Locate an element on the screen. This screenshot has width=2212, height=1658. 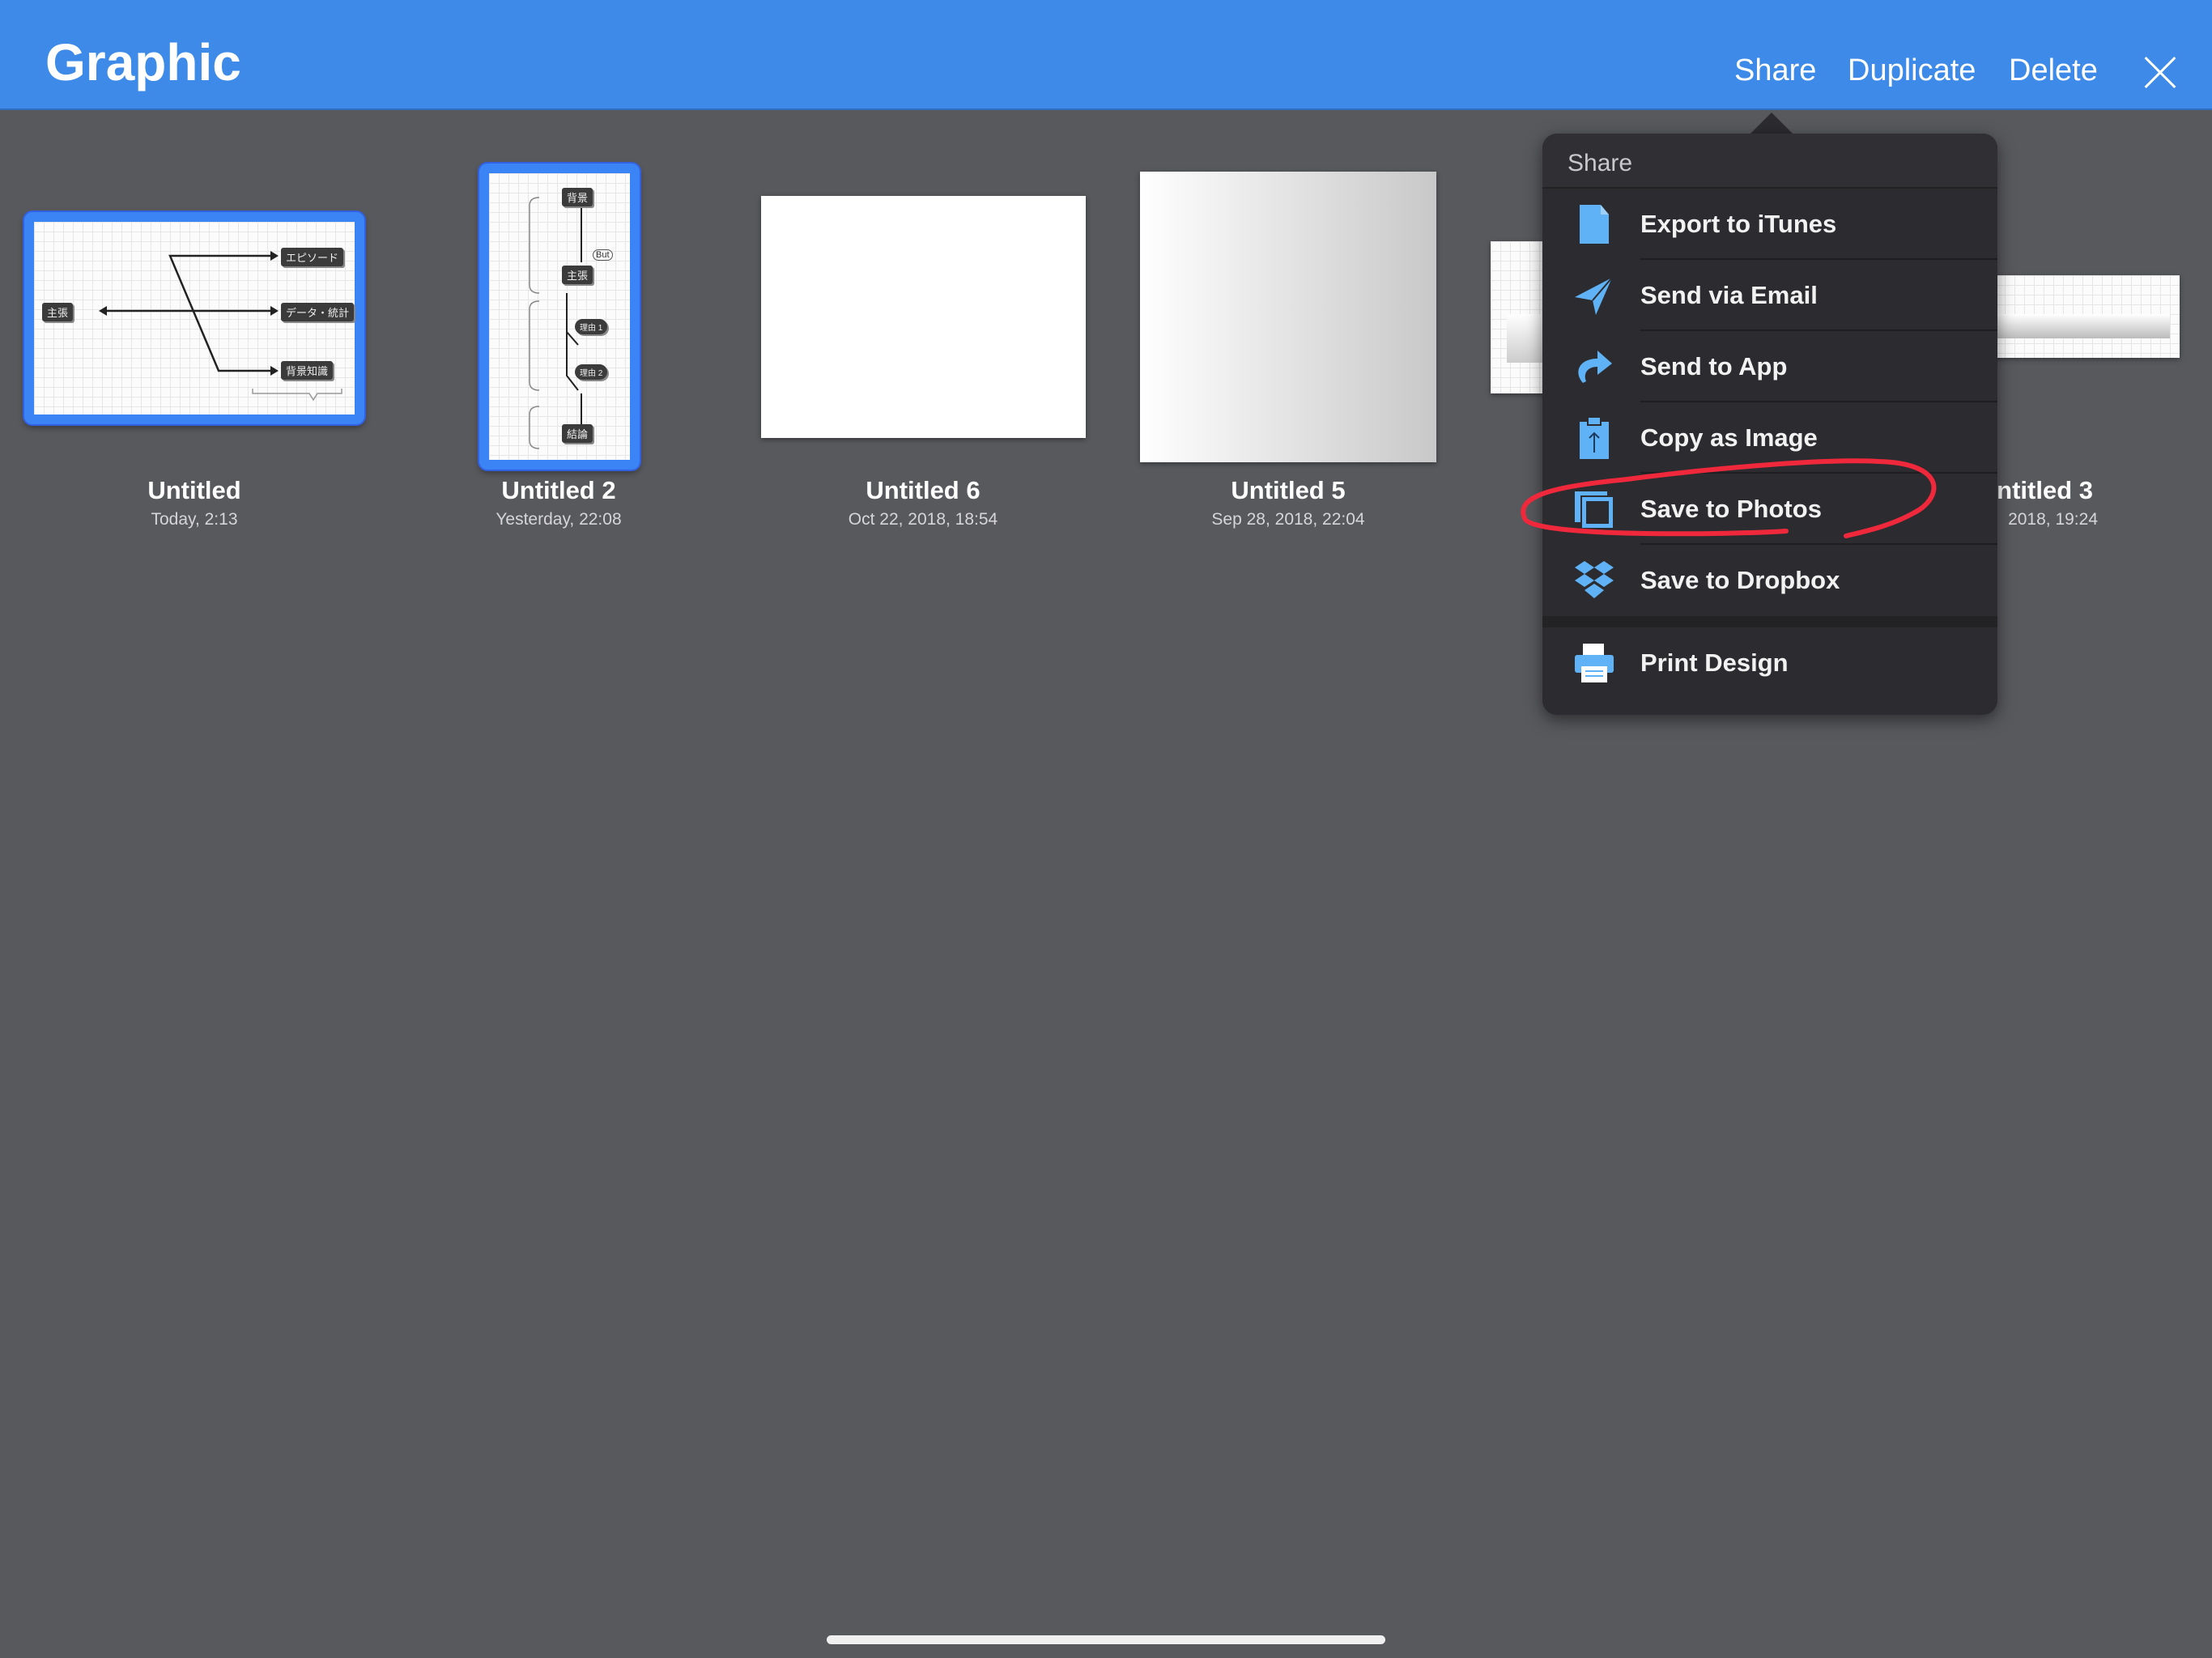
menu-item-print: Print Design is located at coordinates (1770, 664).